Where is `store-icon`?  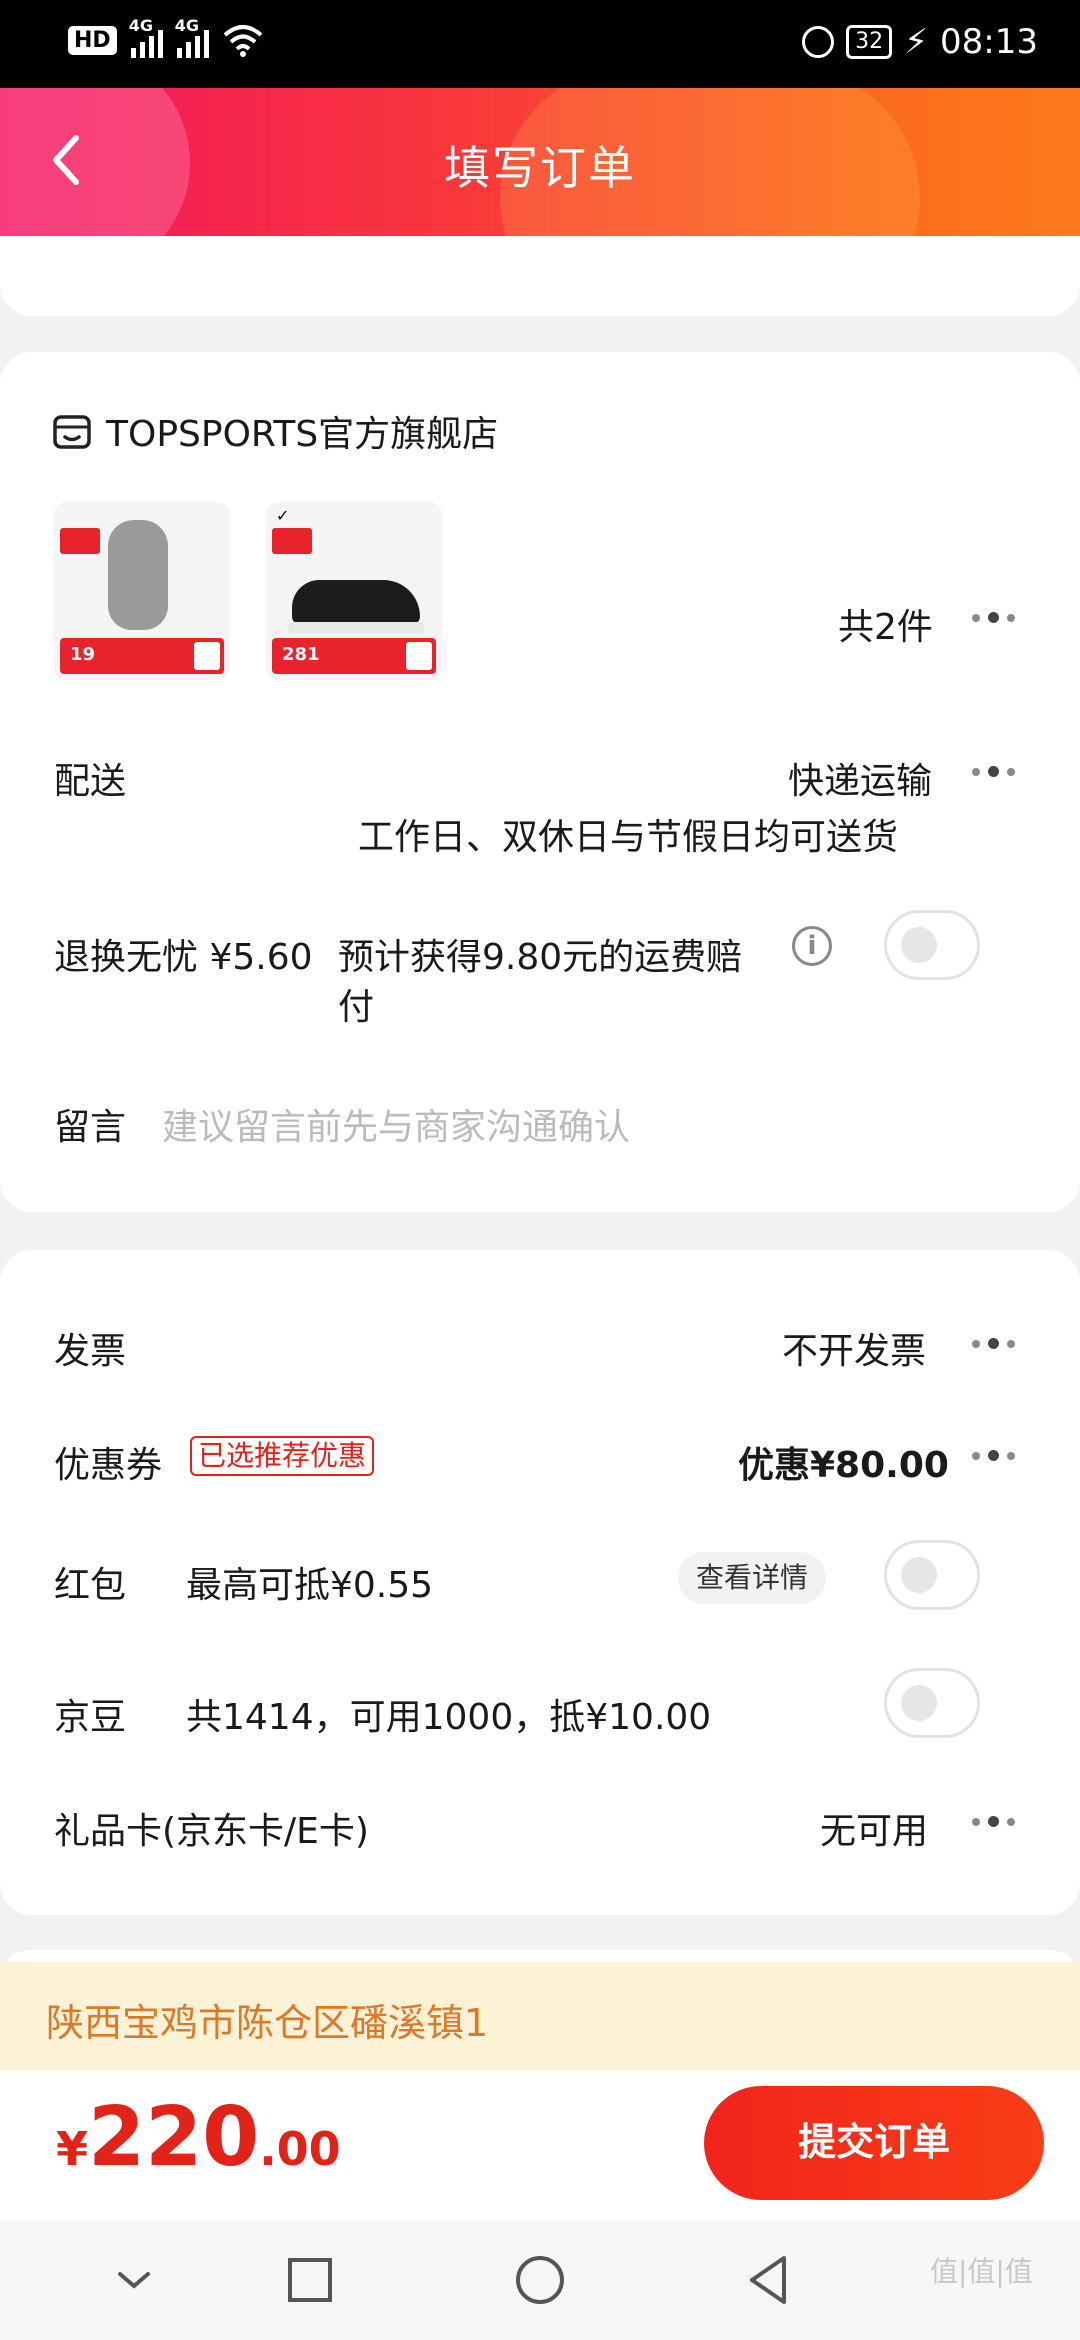
store-icon is located at coordinates (72, 432).